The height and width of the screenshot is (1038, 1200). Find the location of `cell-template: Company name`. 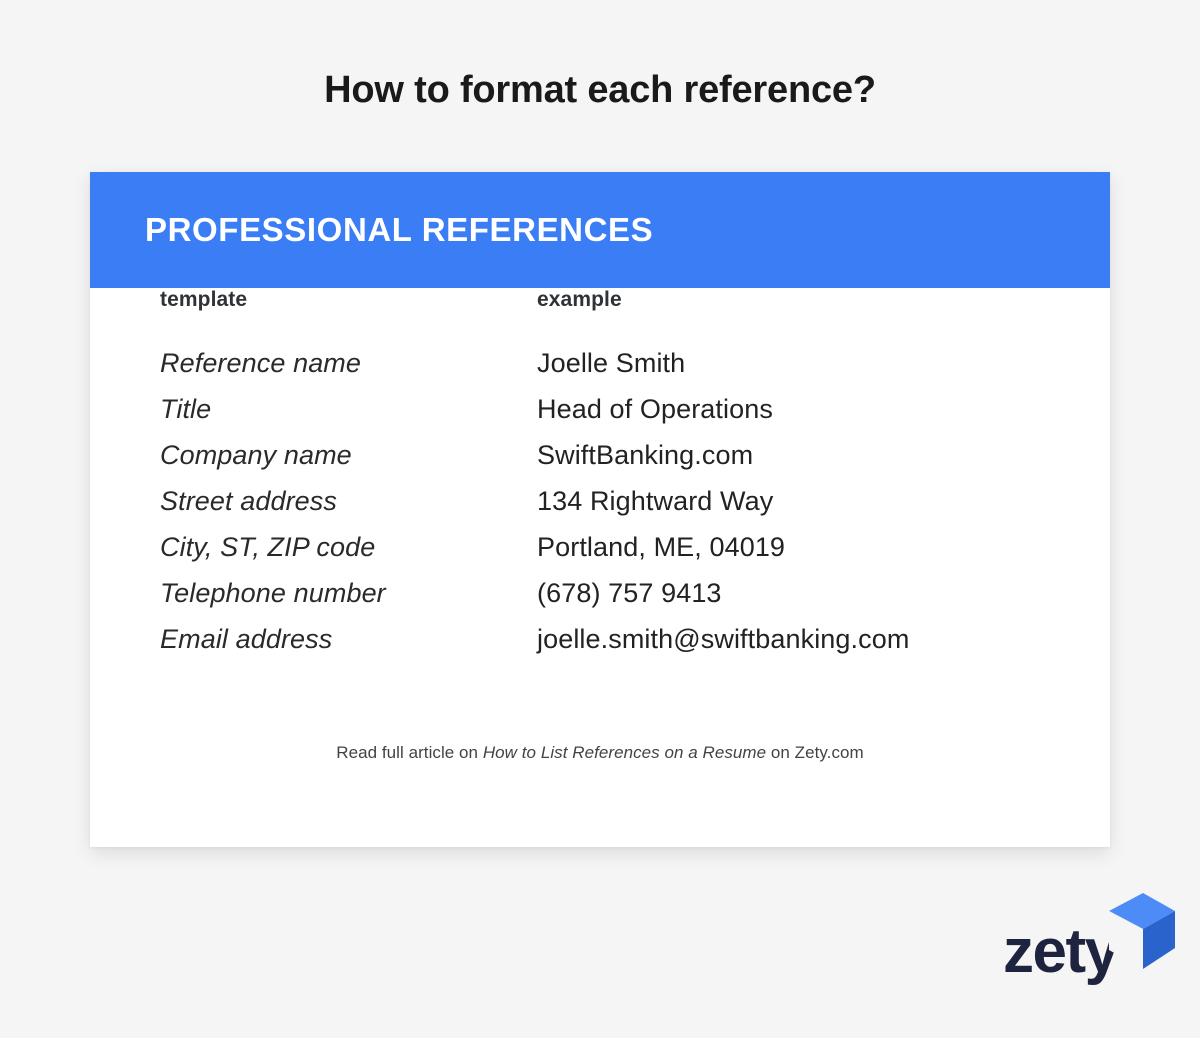

cell-template: Company name is located at coordinates (256, 455).